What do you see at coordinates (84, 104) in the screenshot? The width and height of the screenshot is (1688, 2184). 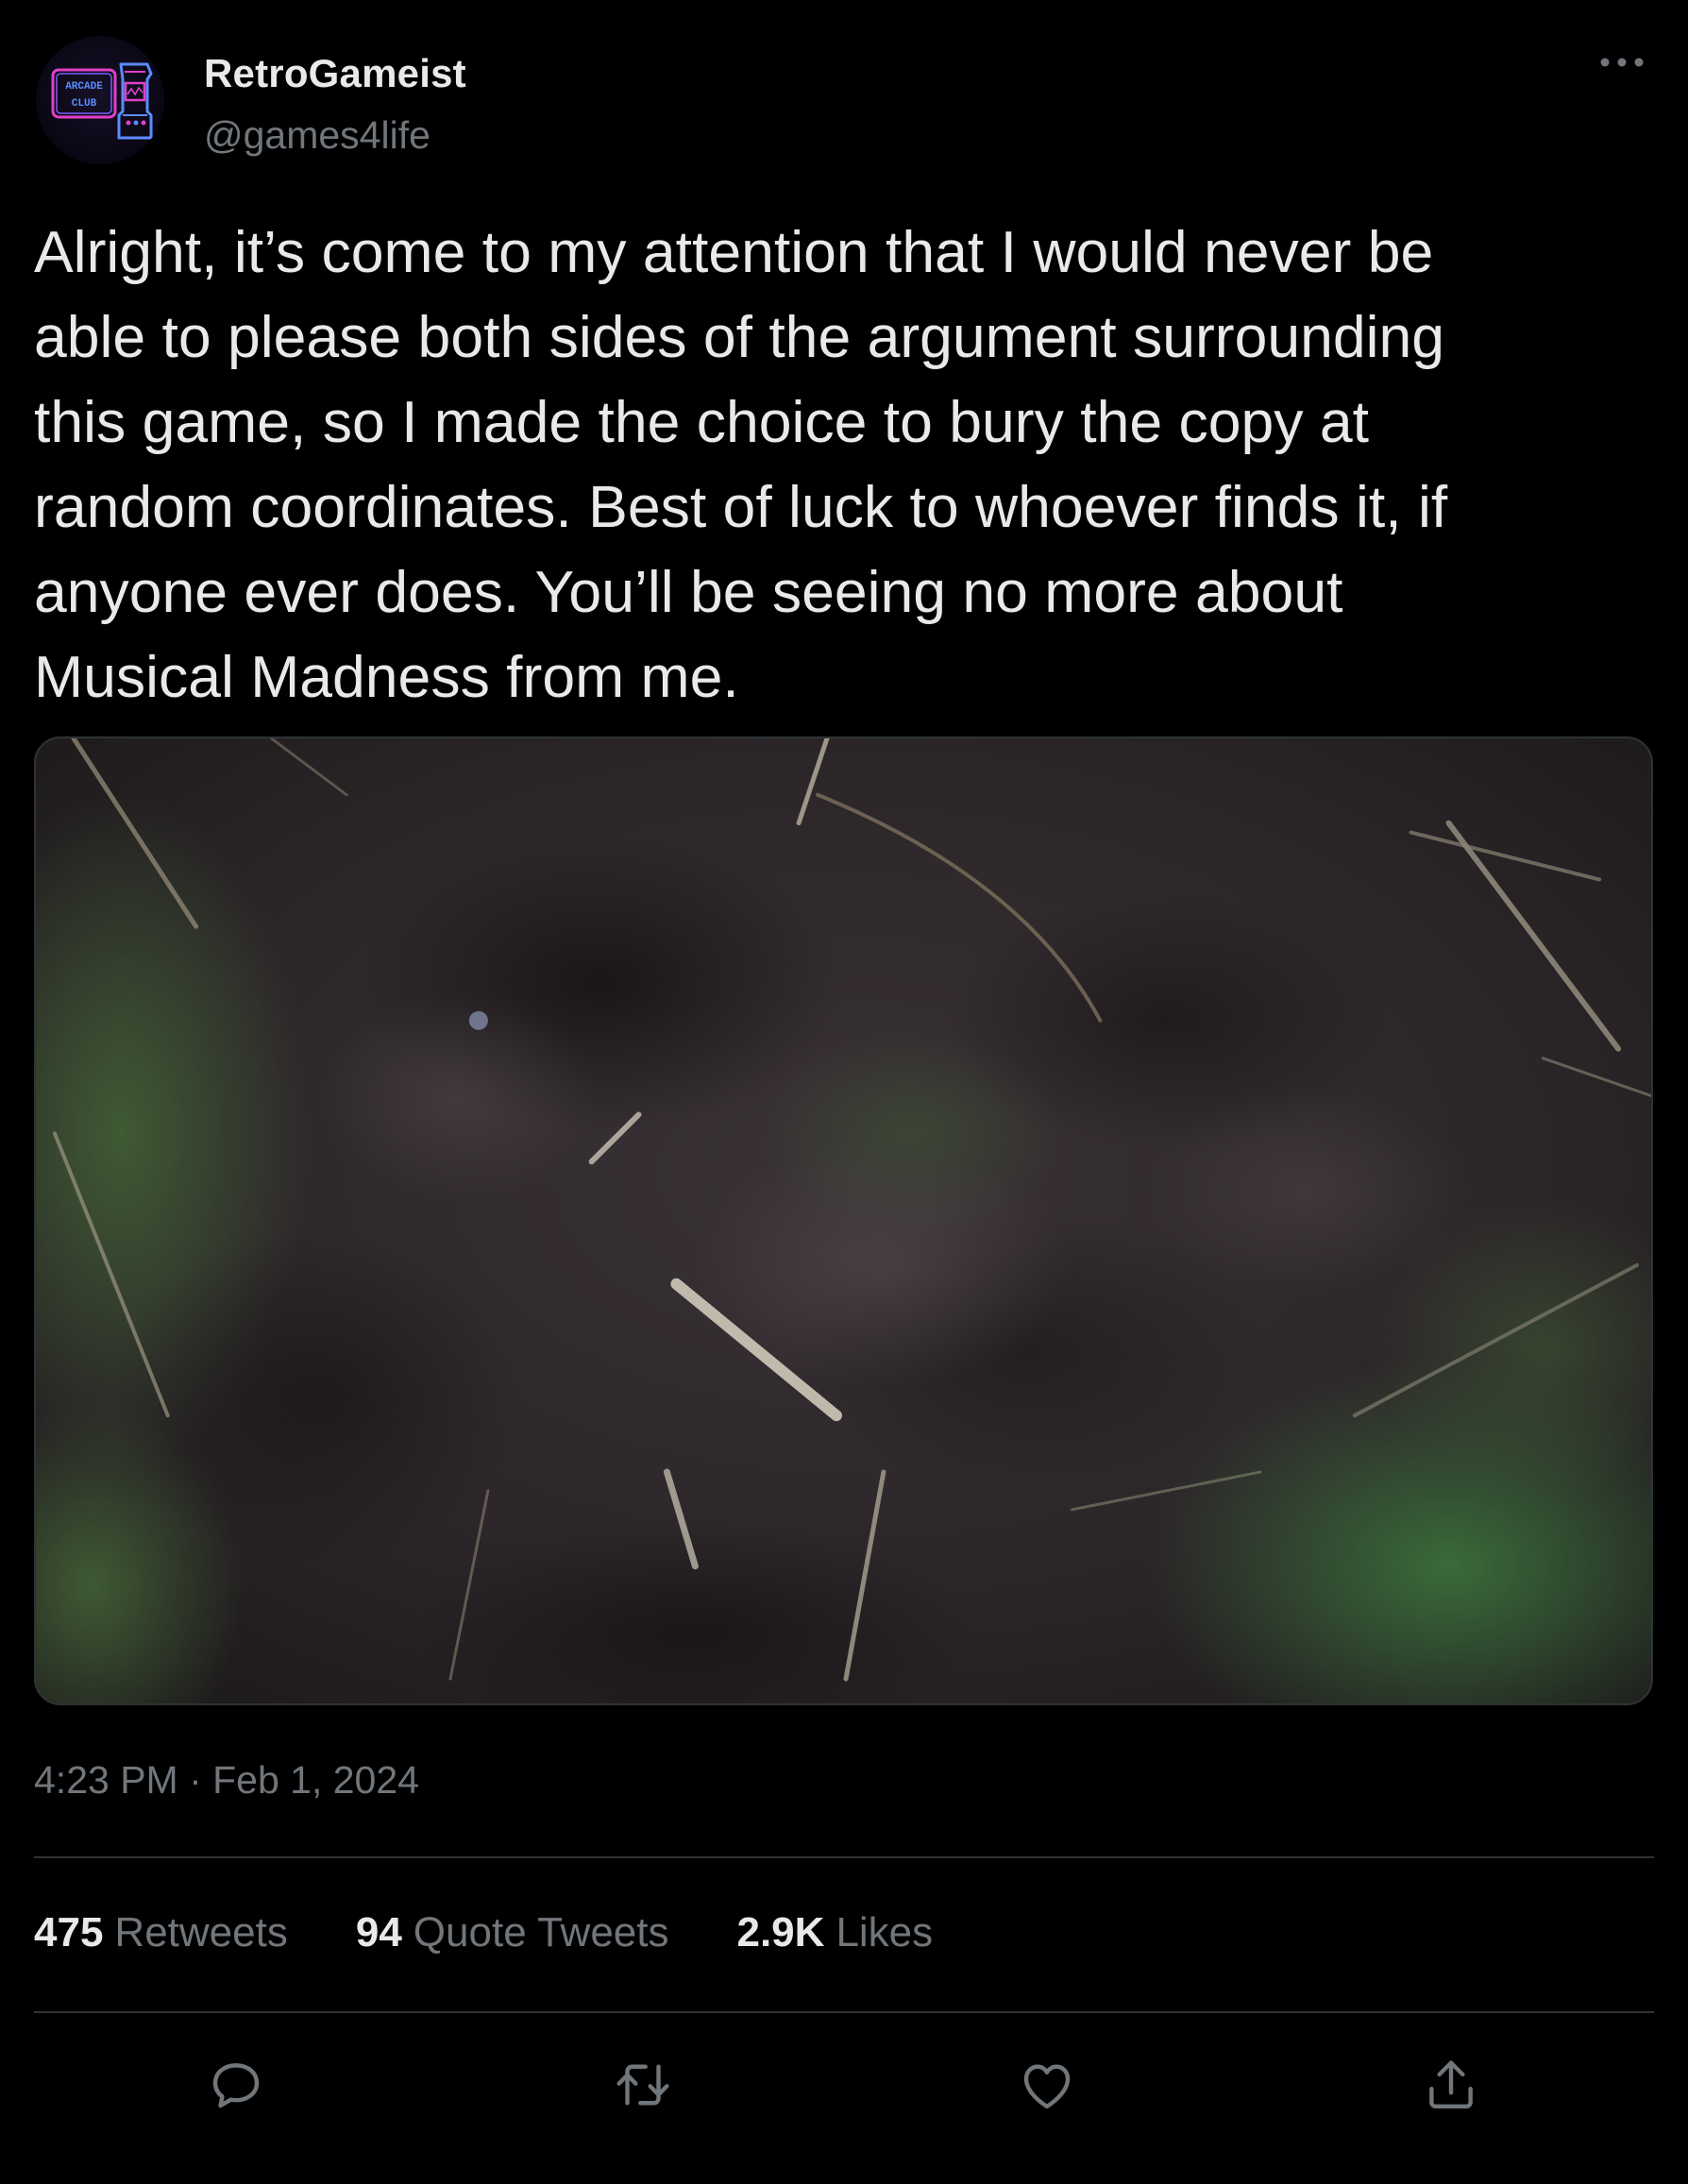 I see `avatar-text-club: CLUB` at bounding box center [84, 104].